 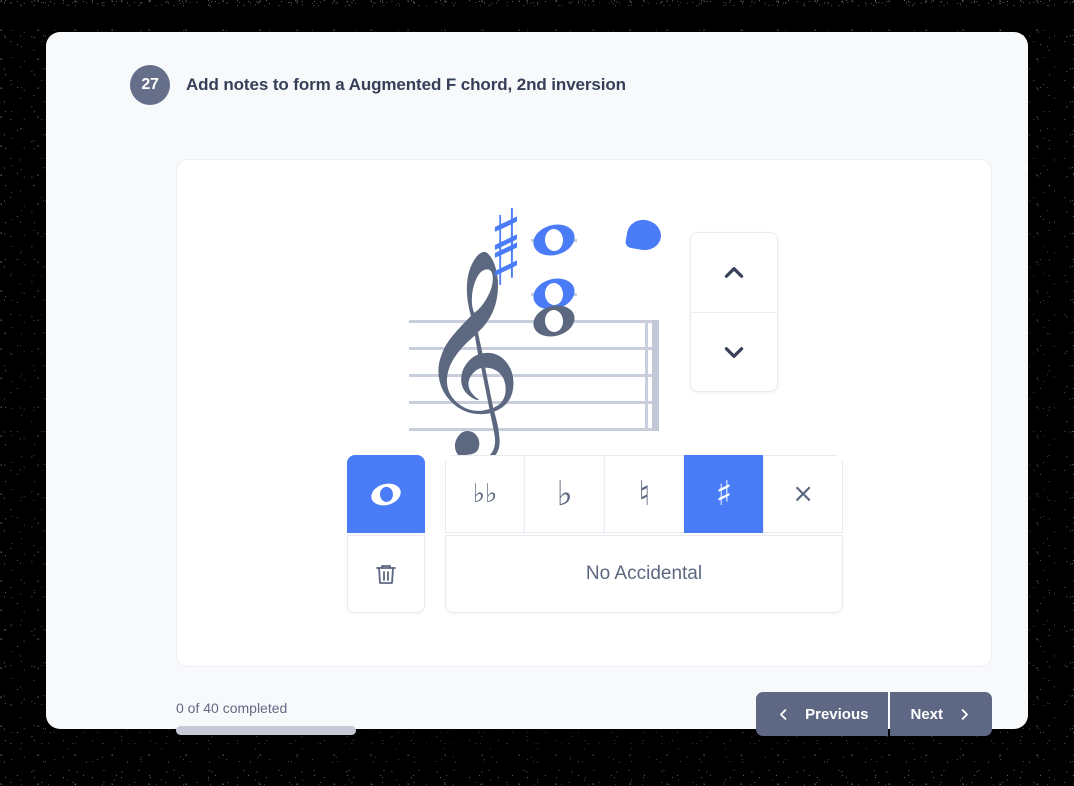 I want to click on trash-icon, so click(x=386, y=574).